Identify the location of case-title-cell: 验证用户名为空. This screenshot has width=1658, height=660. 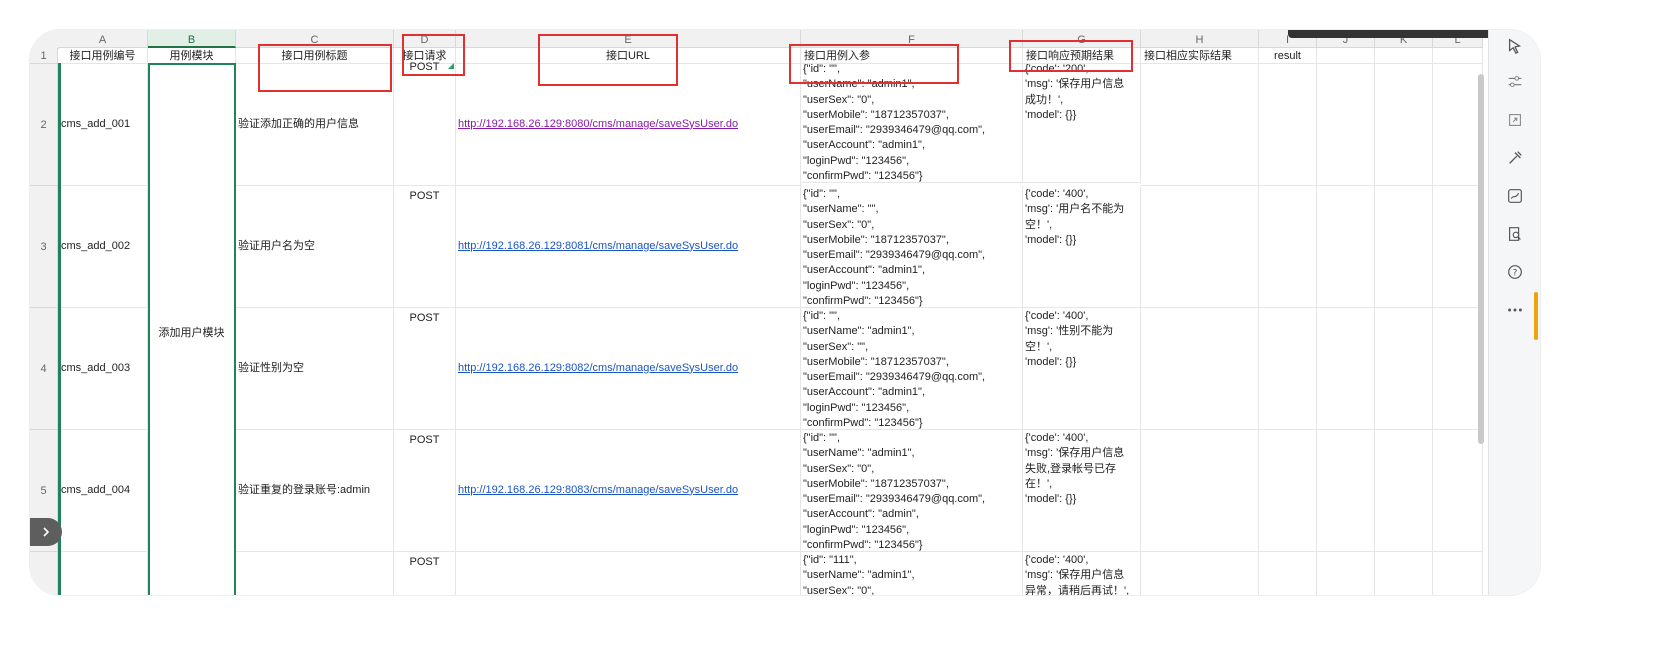
(315, 247).